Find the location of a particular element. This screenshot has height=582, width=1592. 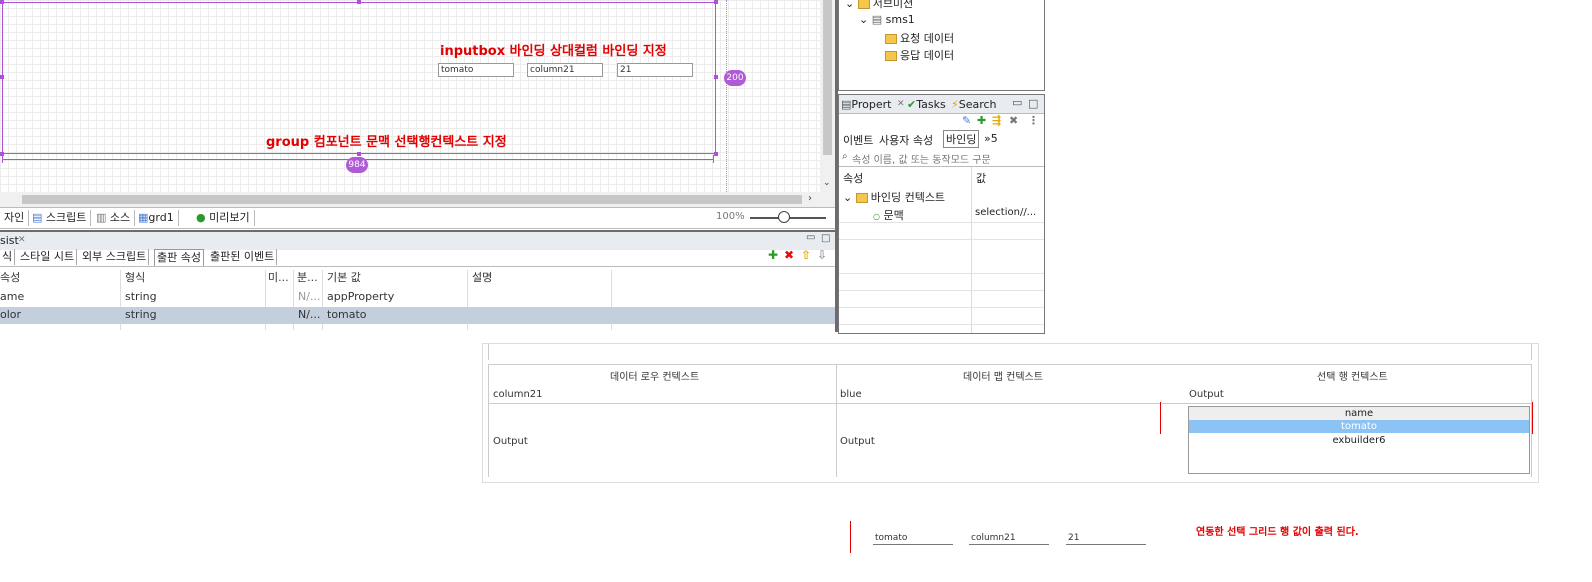

output-note: 연동한 선택 그리드 행 값이 출력 된다. is located at coordinates (1277, 532).